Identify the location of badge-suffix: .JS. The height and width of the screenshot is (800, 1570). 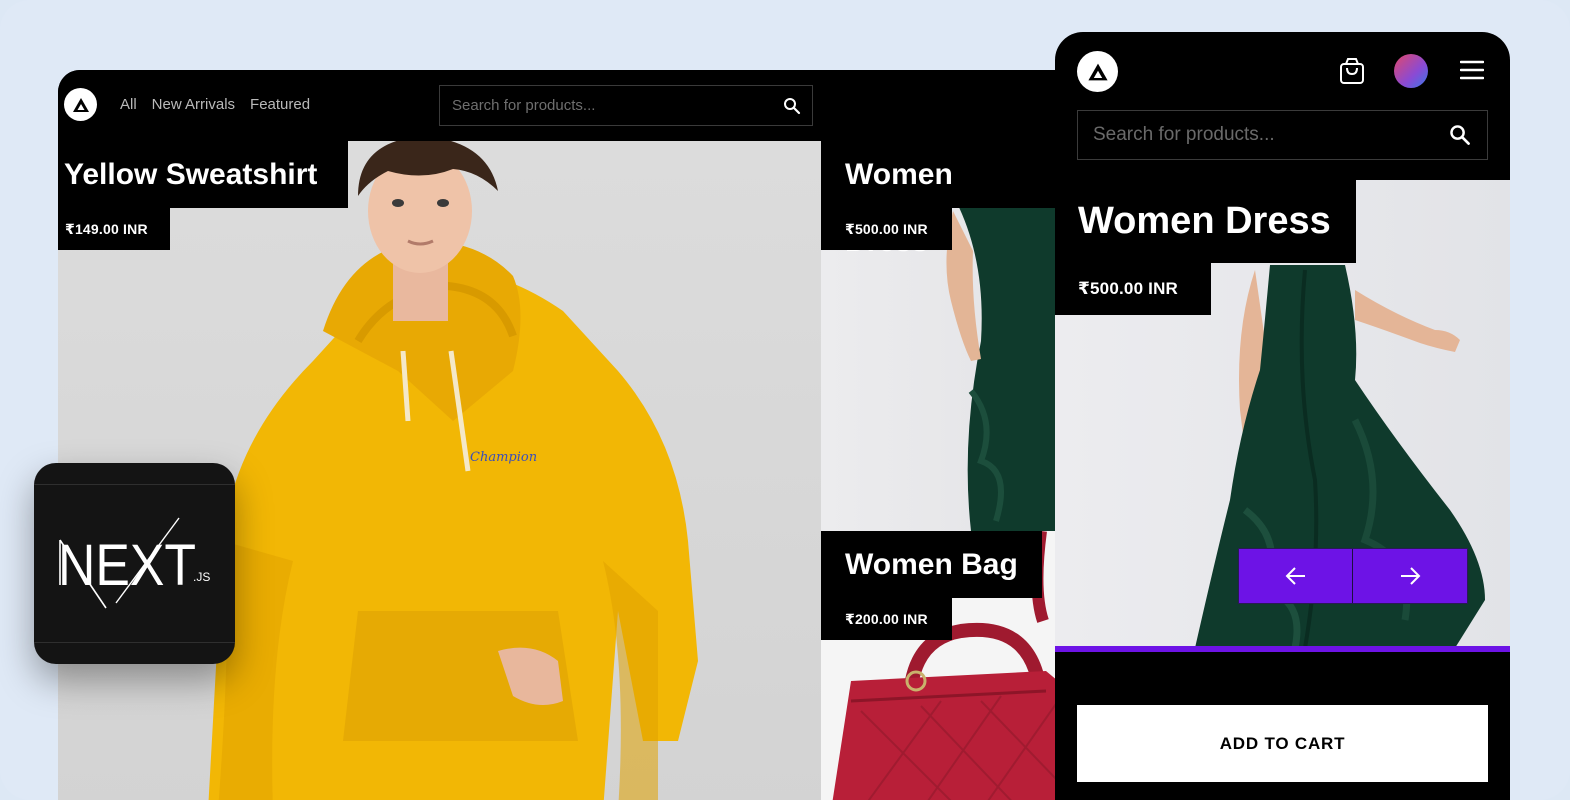
(201, 577).